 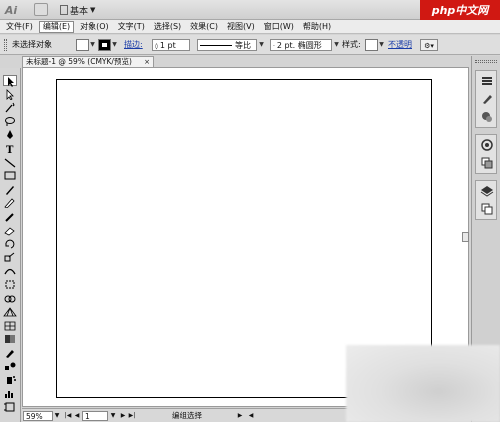 I want to click on blob-brush-tool-icon, so click(x=10, y=216).